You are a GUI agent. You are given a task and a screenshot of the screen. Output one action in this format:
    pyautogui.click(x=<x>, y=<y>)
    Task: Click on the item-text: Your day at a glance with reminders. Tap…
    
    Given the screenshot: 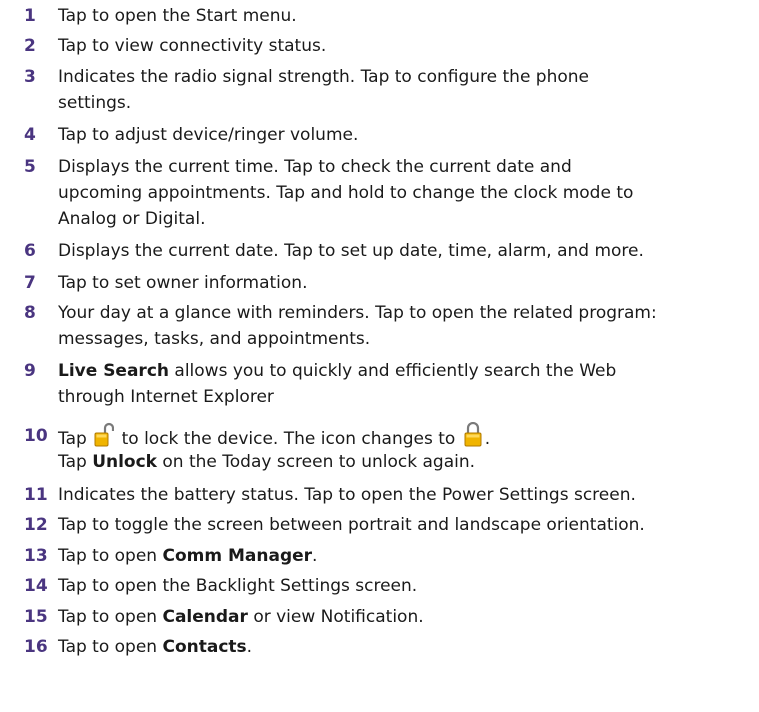 What is the action you would take?
    pyautogui.click(x=357, y=313)
    